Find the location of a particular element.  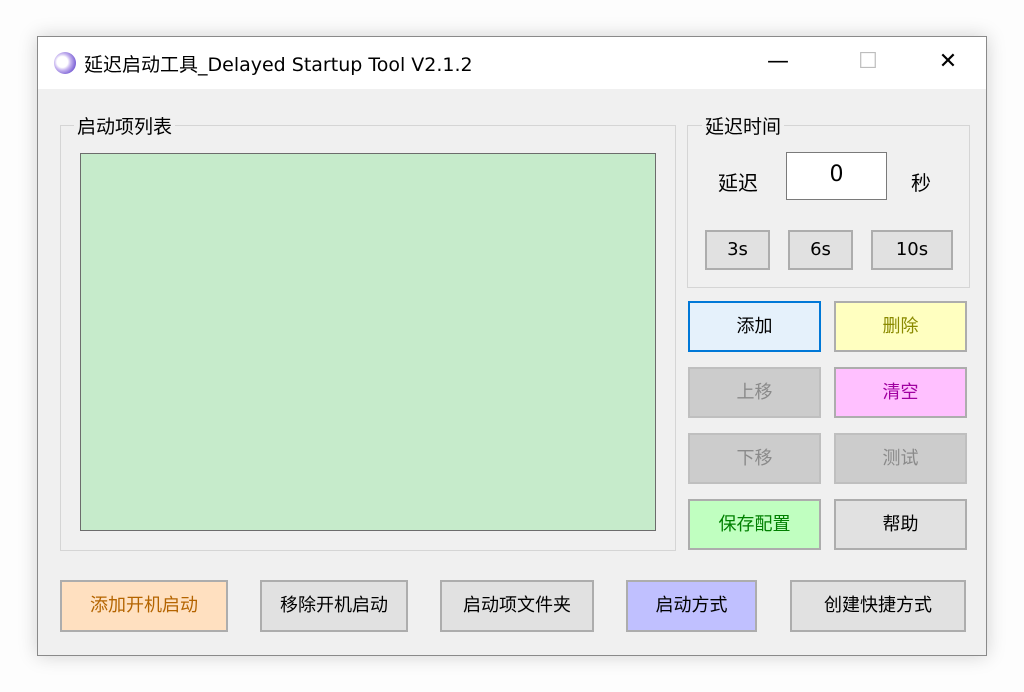

preset-3s-button: 3s is located at coordinates (737, 250).